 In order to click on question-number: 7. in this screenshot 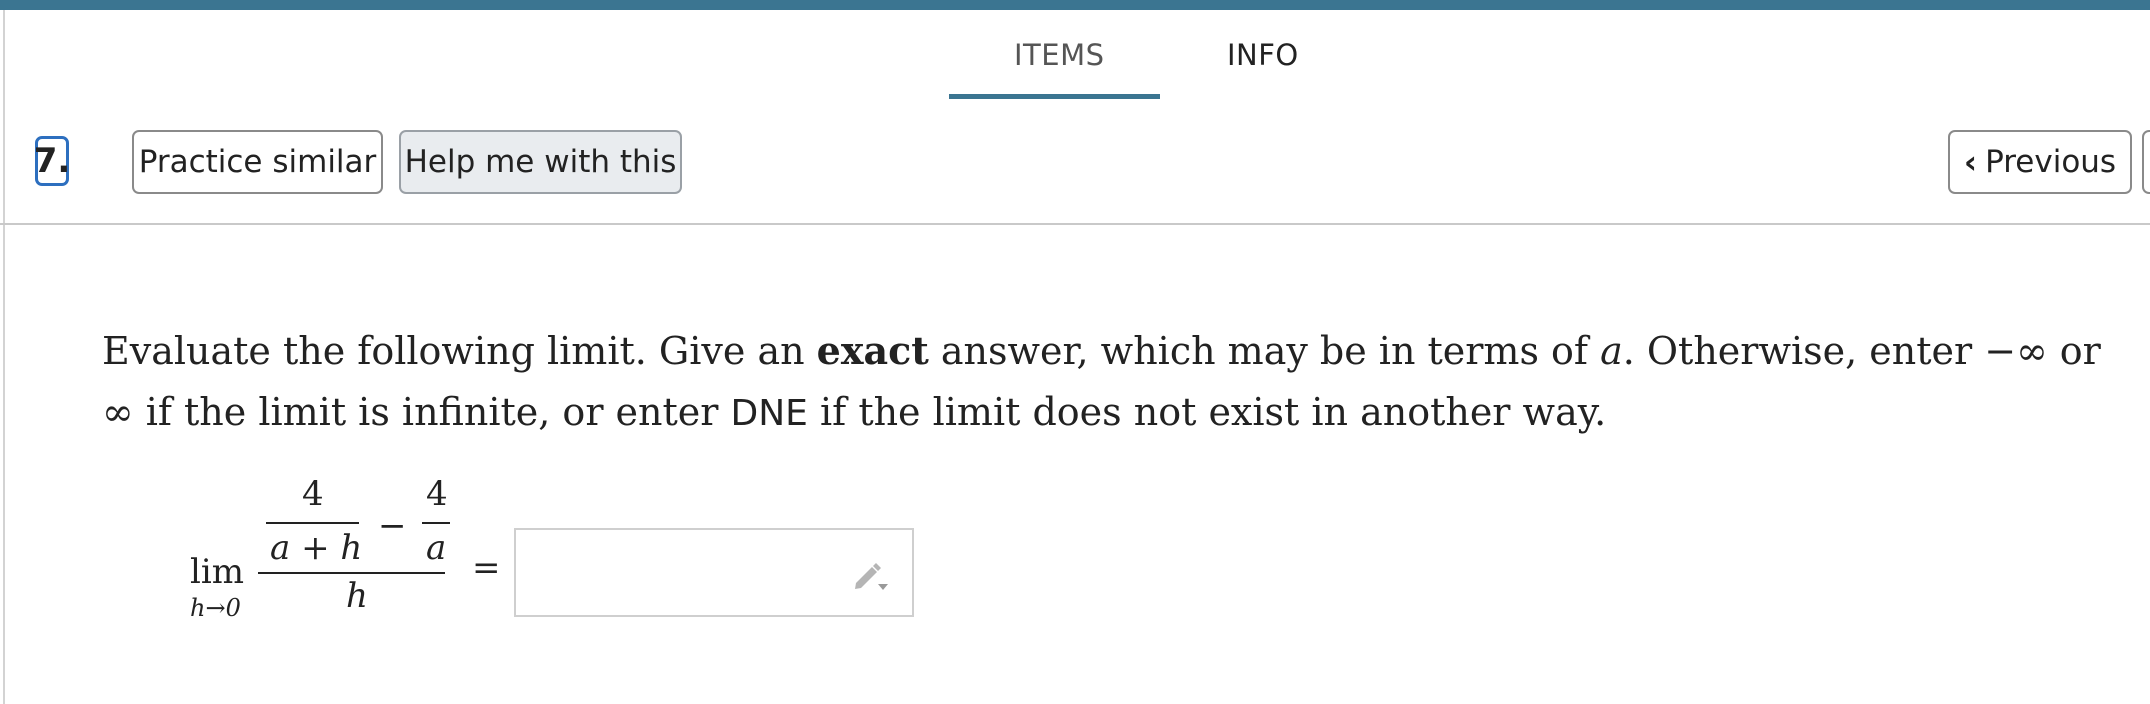, I will do `click(52, 161)`.